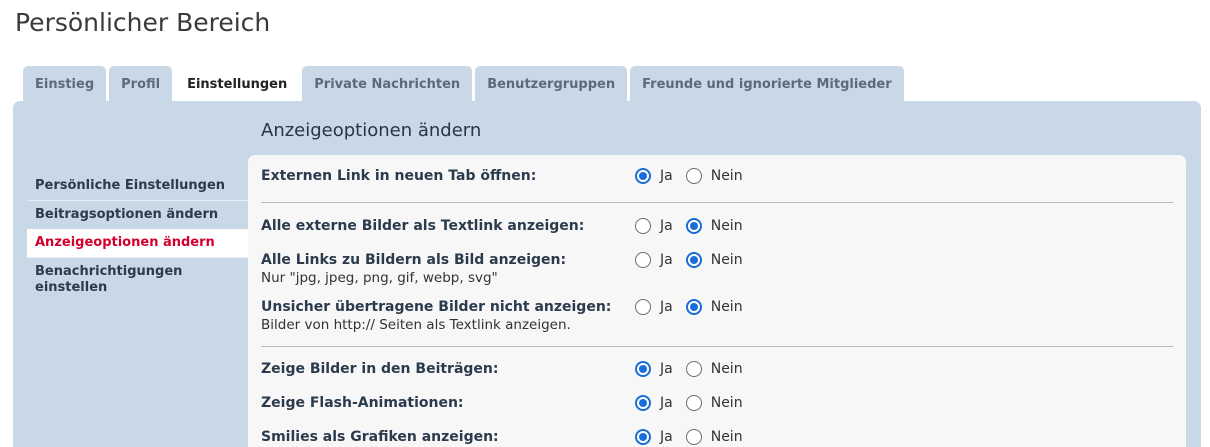  What do you see at coordinates (371, 130) in the screenshot?
I see `section-title: Anzeigeoptionen ändern` at bounding box center [371, 130].